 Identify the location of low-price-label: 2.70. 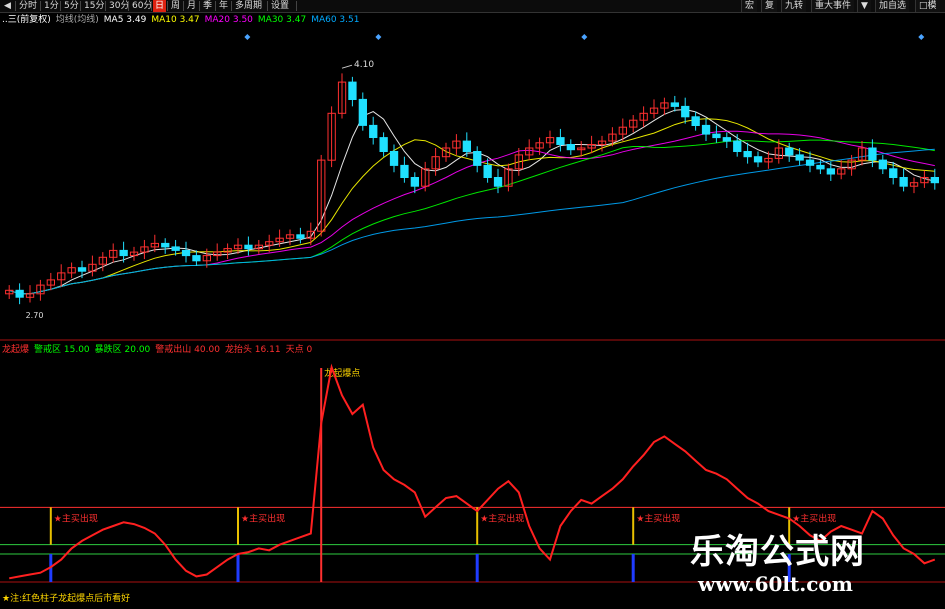
(35, 315).